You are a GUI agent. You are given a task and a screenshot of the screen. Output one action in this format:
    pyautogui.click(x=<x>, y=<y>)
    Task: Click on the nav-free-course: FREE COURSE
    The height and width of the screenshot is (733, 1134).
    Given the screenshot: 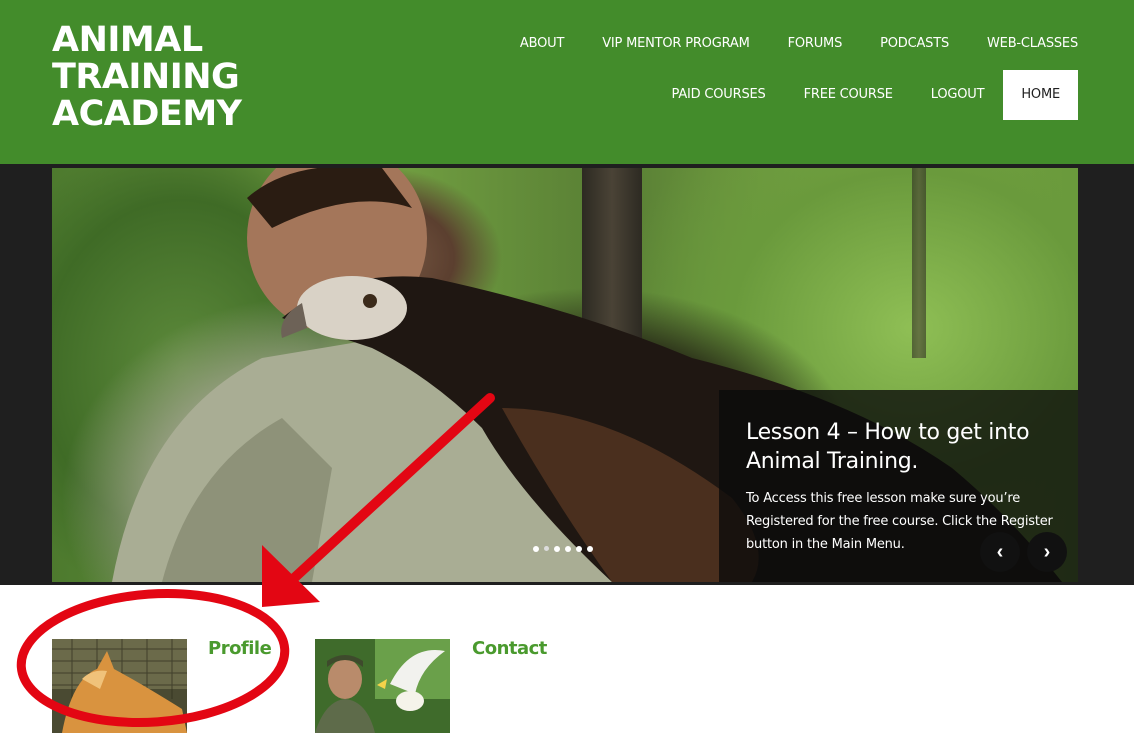 What is the action you would take?
    pyautogui.click(x=848, y=95)
    